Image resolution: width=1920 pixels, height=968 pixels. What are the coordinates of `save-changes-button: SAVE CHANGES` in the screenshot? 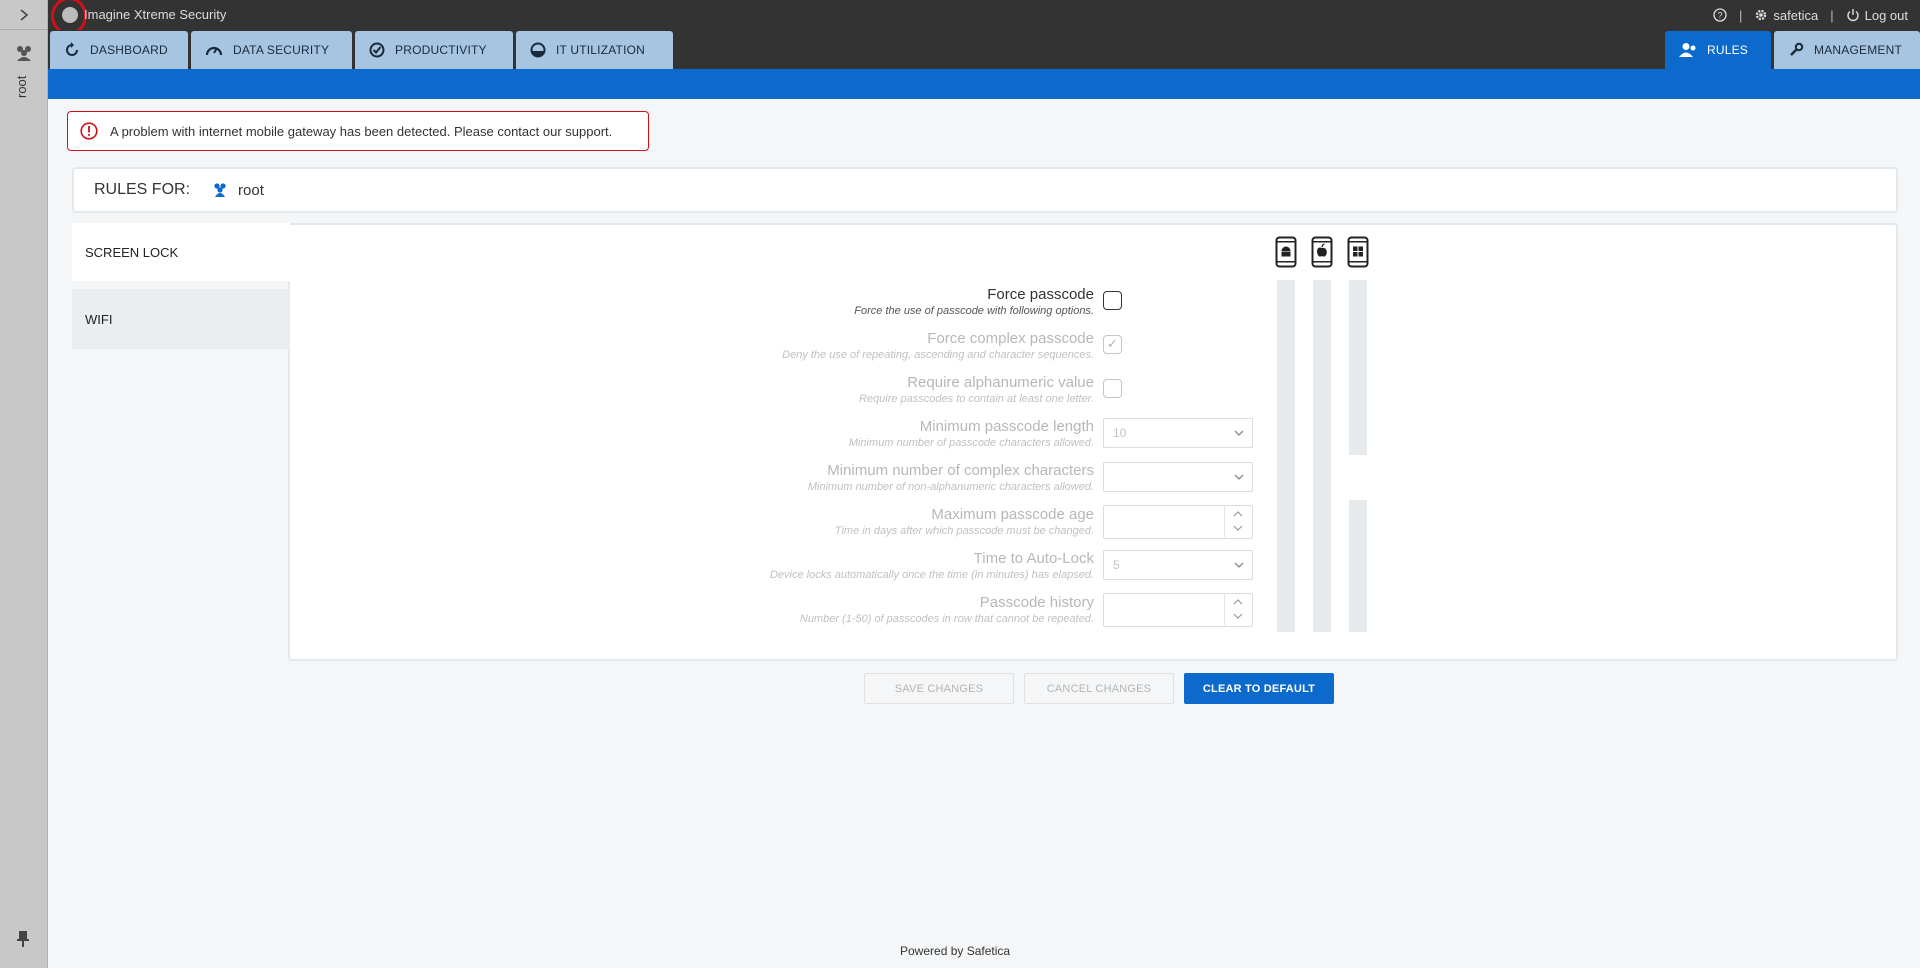 It's located at (939, 688).